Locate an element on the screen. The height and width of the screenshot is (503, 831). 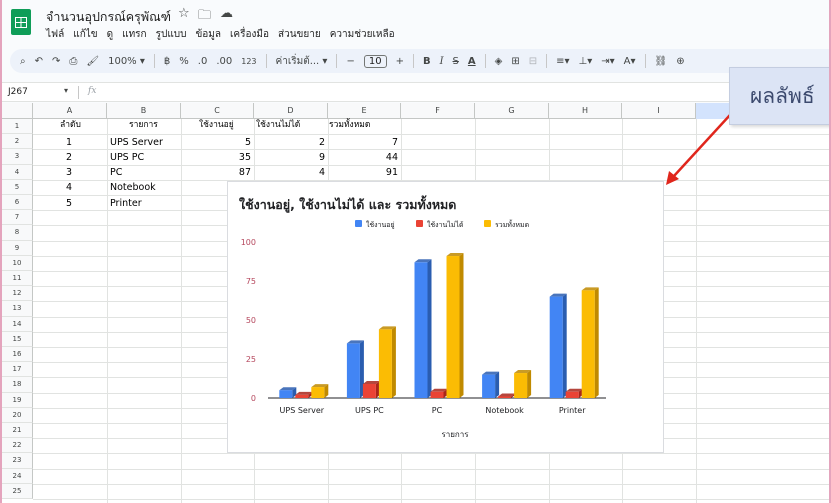
annotation-arrow is located at coordinates (702, 145).